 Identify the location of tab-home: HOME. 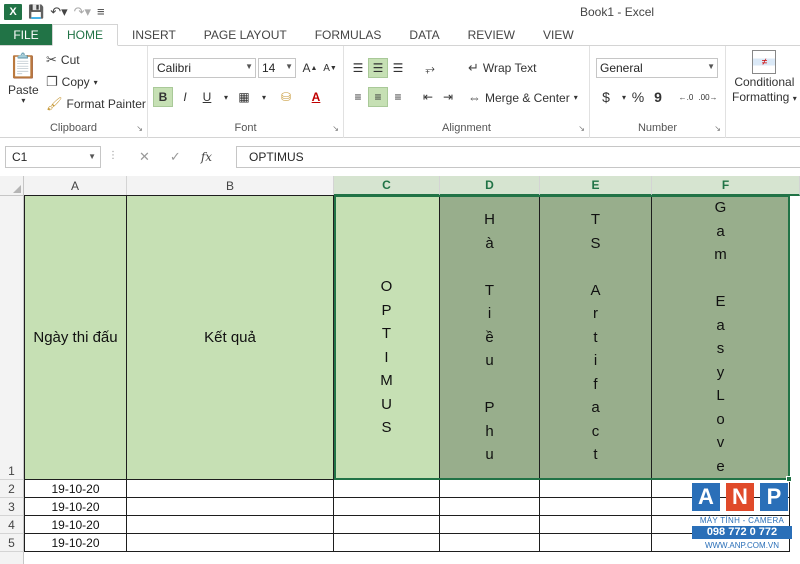
(85, 35).